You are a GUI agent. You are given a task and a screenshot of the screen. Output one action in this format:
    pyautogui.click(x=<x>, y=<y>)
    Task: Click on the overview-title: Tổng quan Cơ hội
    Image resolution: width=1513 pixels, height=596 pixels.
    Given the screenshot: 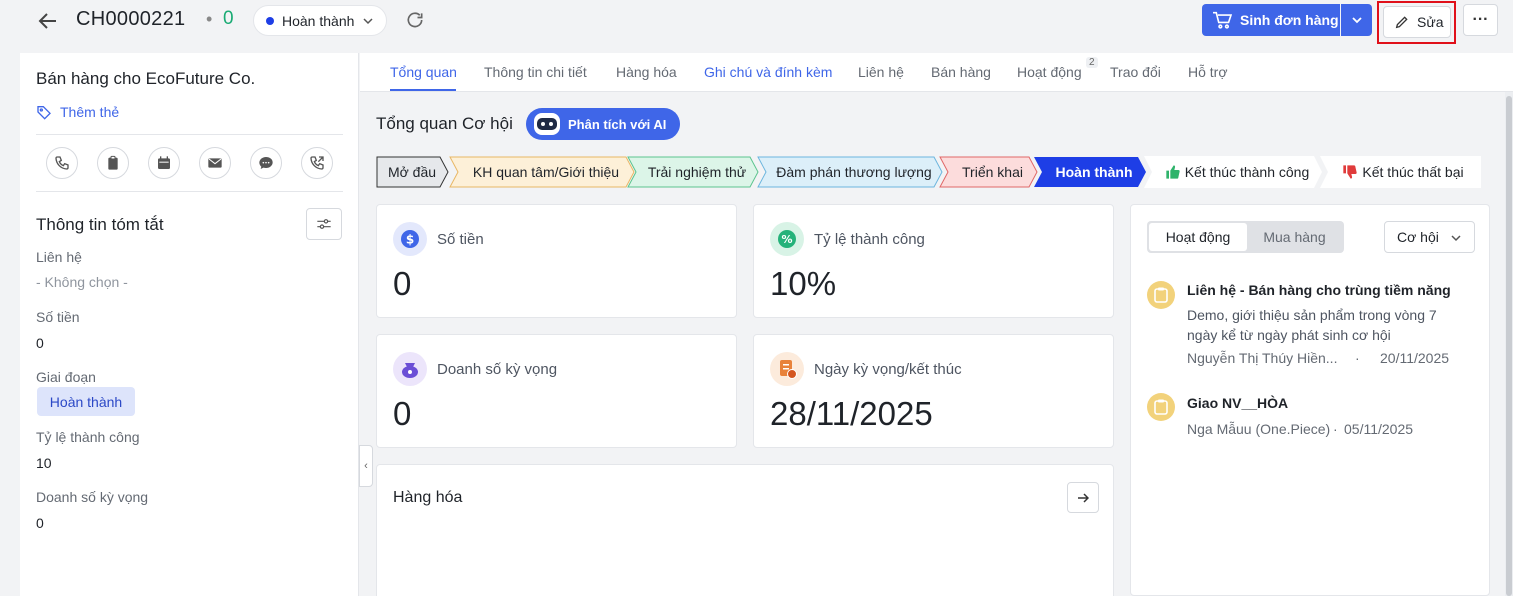 What is the action you would take?
    pyautogui.click(x=444, y=123)
    